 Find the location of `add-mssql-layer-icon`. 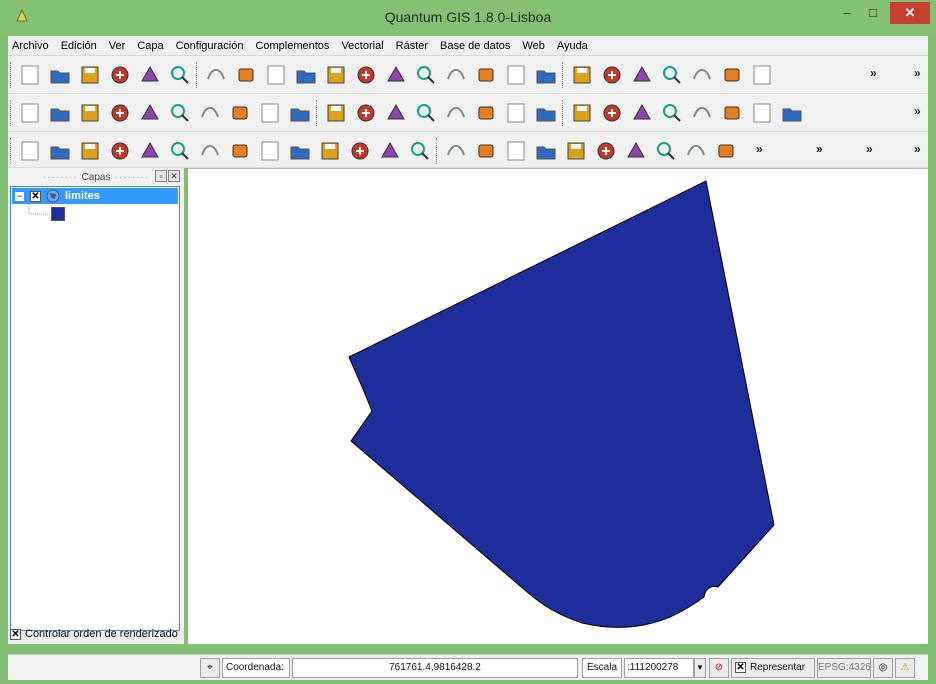

add-mssql-layer-icon is located at coordinates (336, 75).